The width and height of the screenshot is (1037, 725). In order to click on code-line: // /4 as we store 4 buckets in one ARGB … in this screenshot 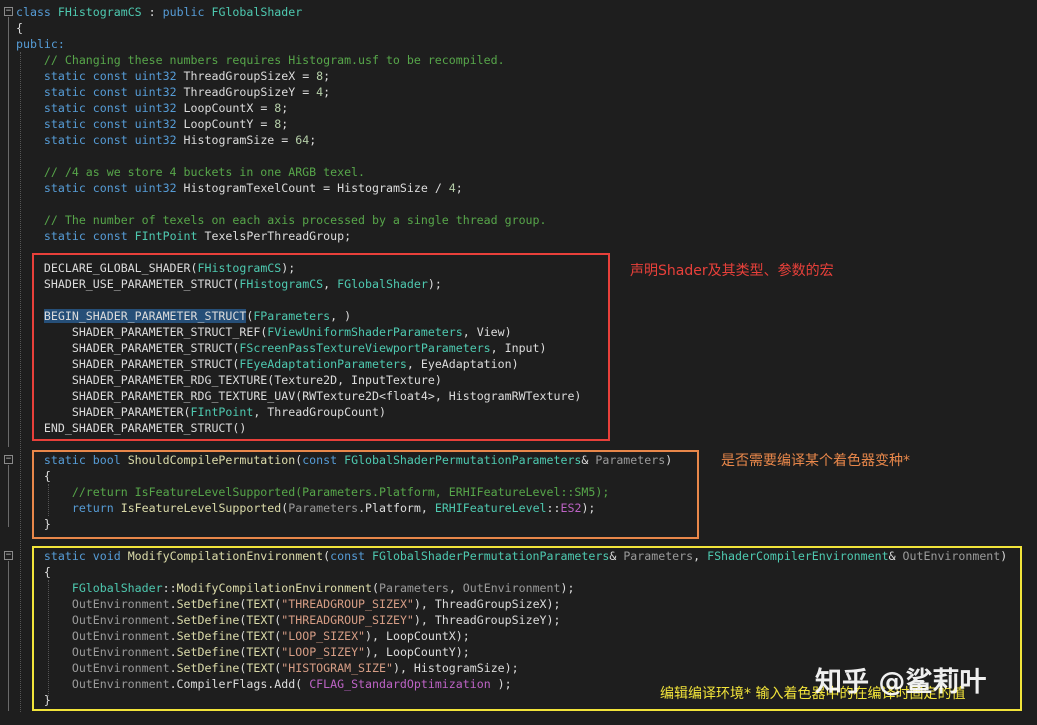, I will do `click(190, 172)`.